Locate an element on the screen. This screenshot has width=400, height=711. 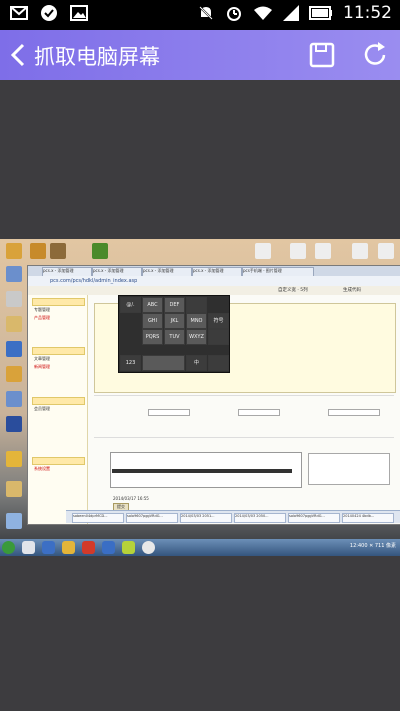
ime-key: 中 is located at coordinates (196, 363).